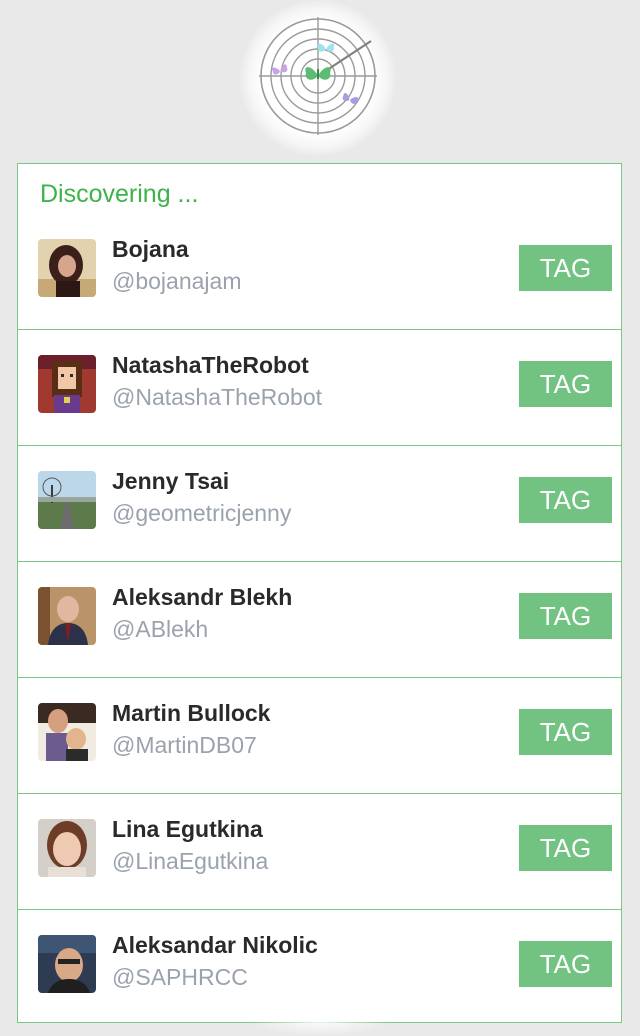 This screenshot has height=1036, width=640. I want to click on person-name: Jenny Tsai, so click(171, 481).